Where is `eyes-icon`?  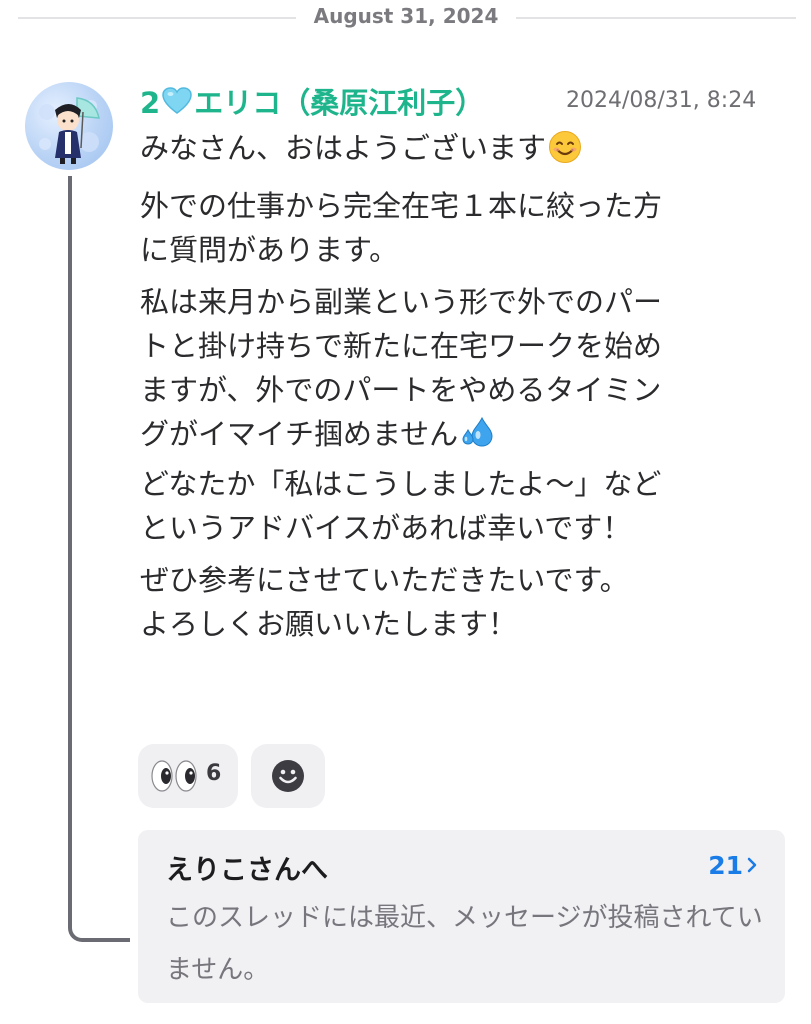
eyes-icon is located at coordinates (174, 778).